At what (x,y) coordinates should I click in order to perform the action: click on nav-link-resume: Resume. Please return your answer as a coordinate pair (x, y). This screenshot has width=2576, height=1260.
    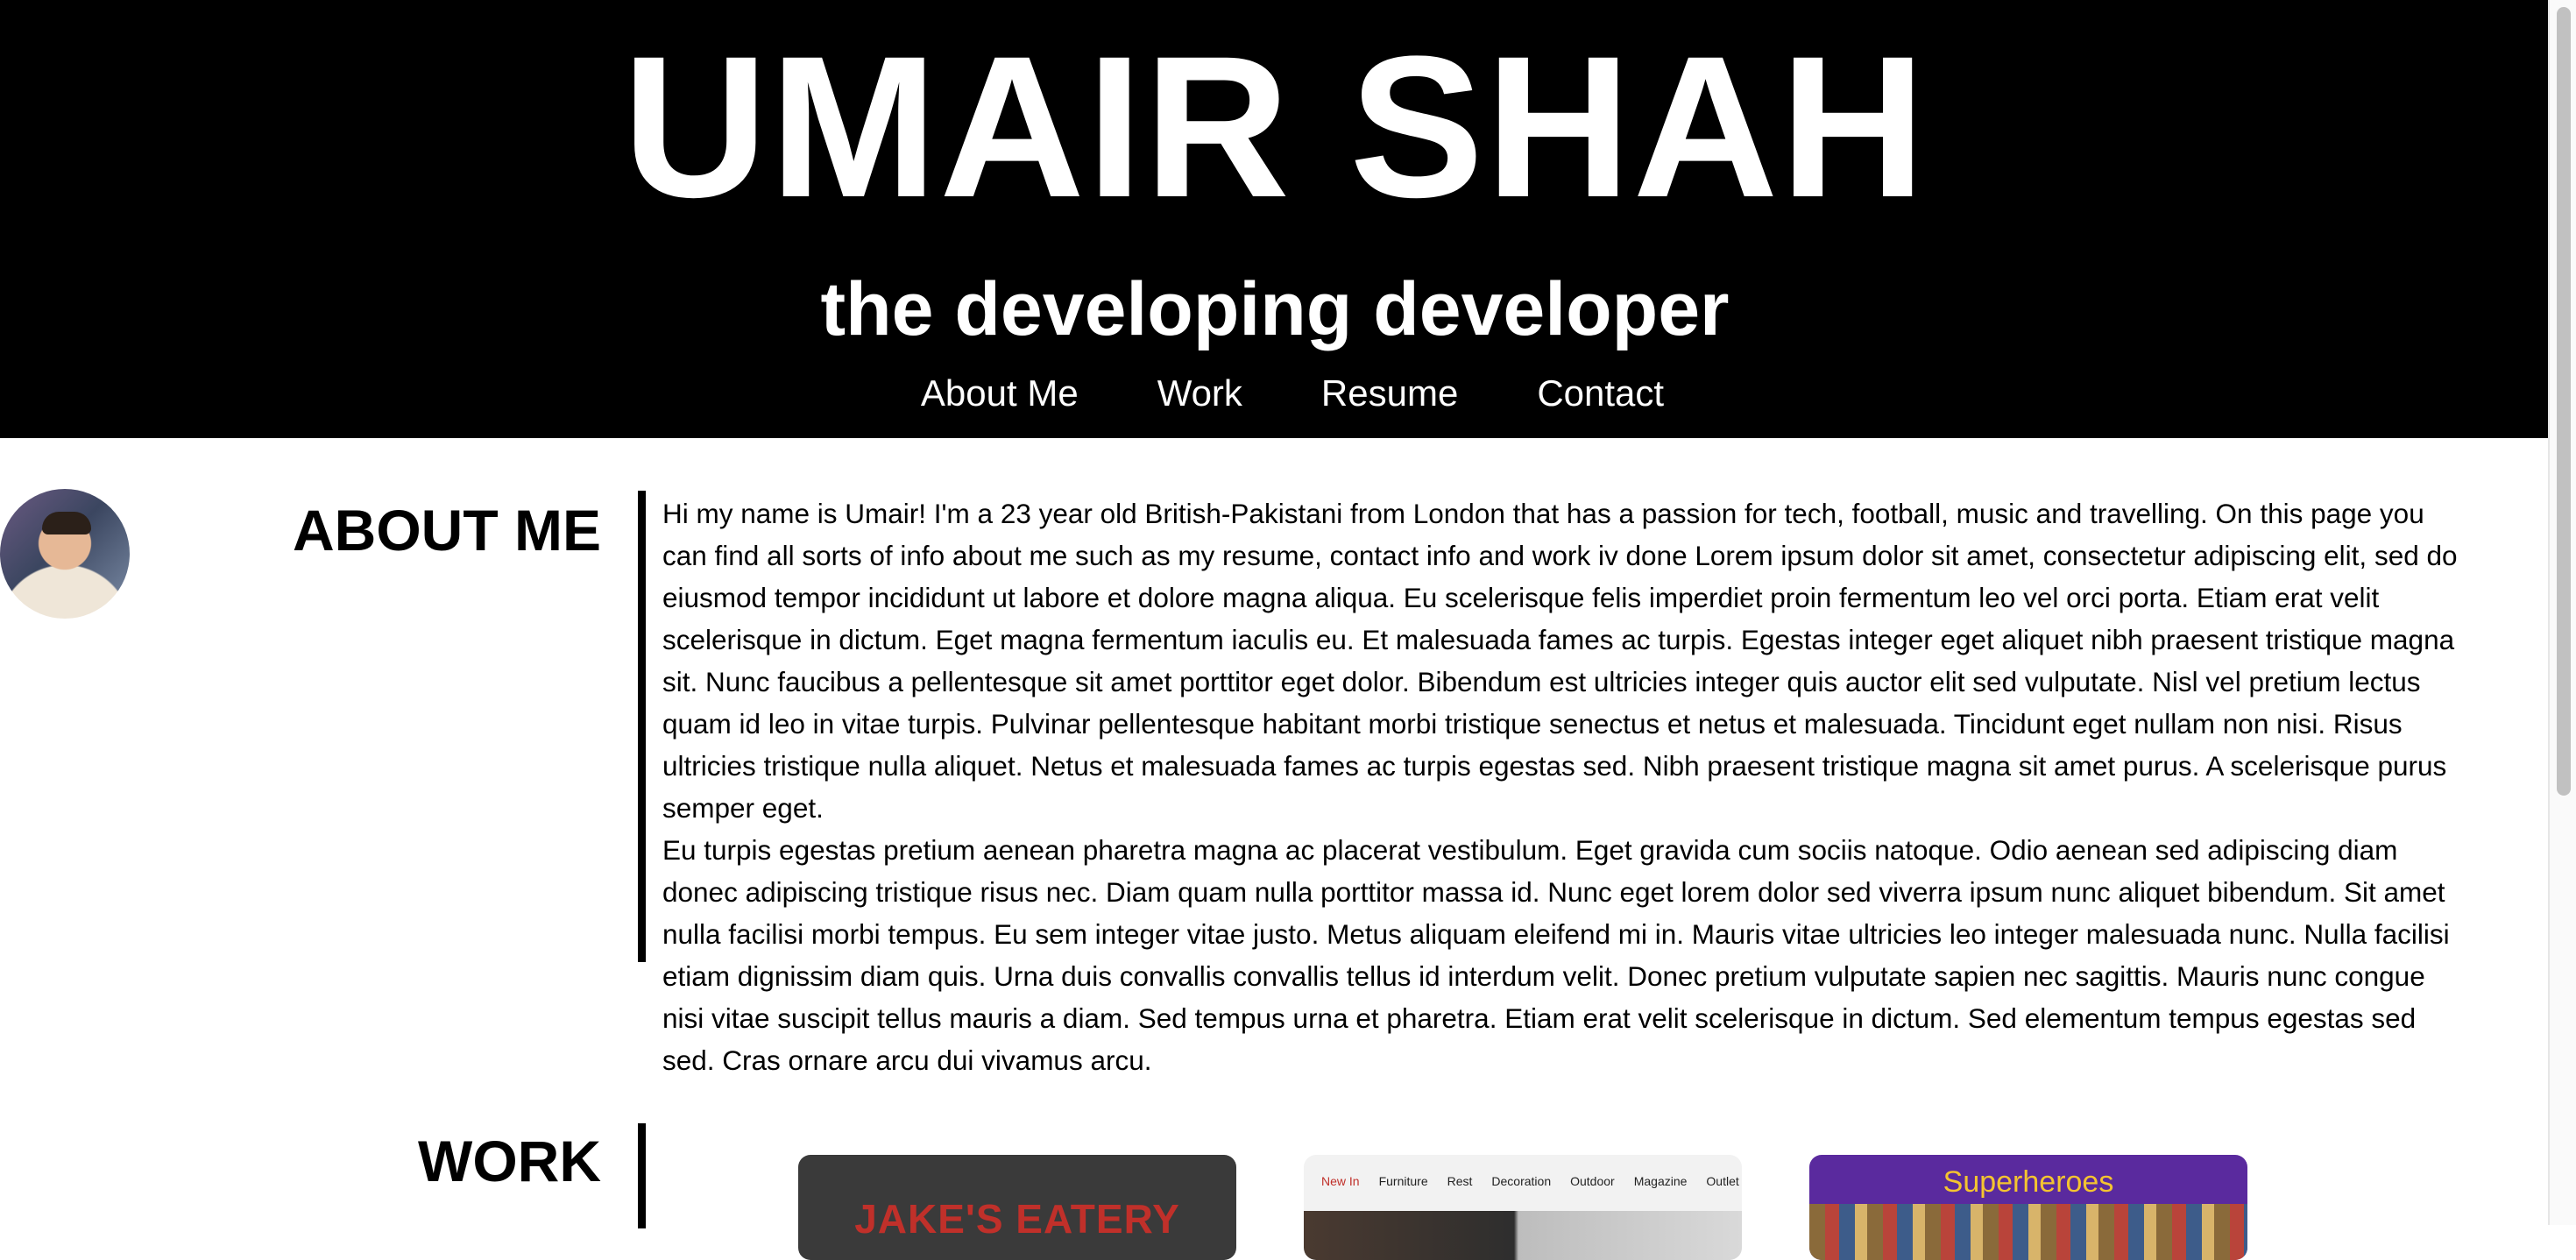
    Looking at the image, I should click on (1389, 393).